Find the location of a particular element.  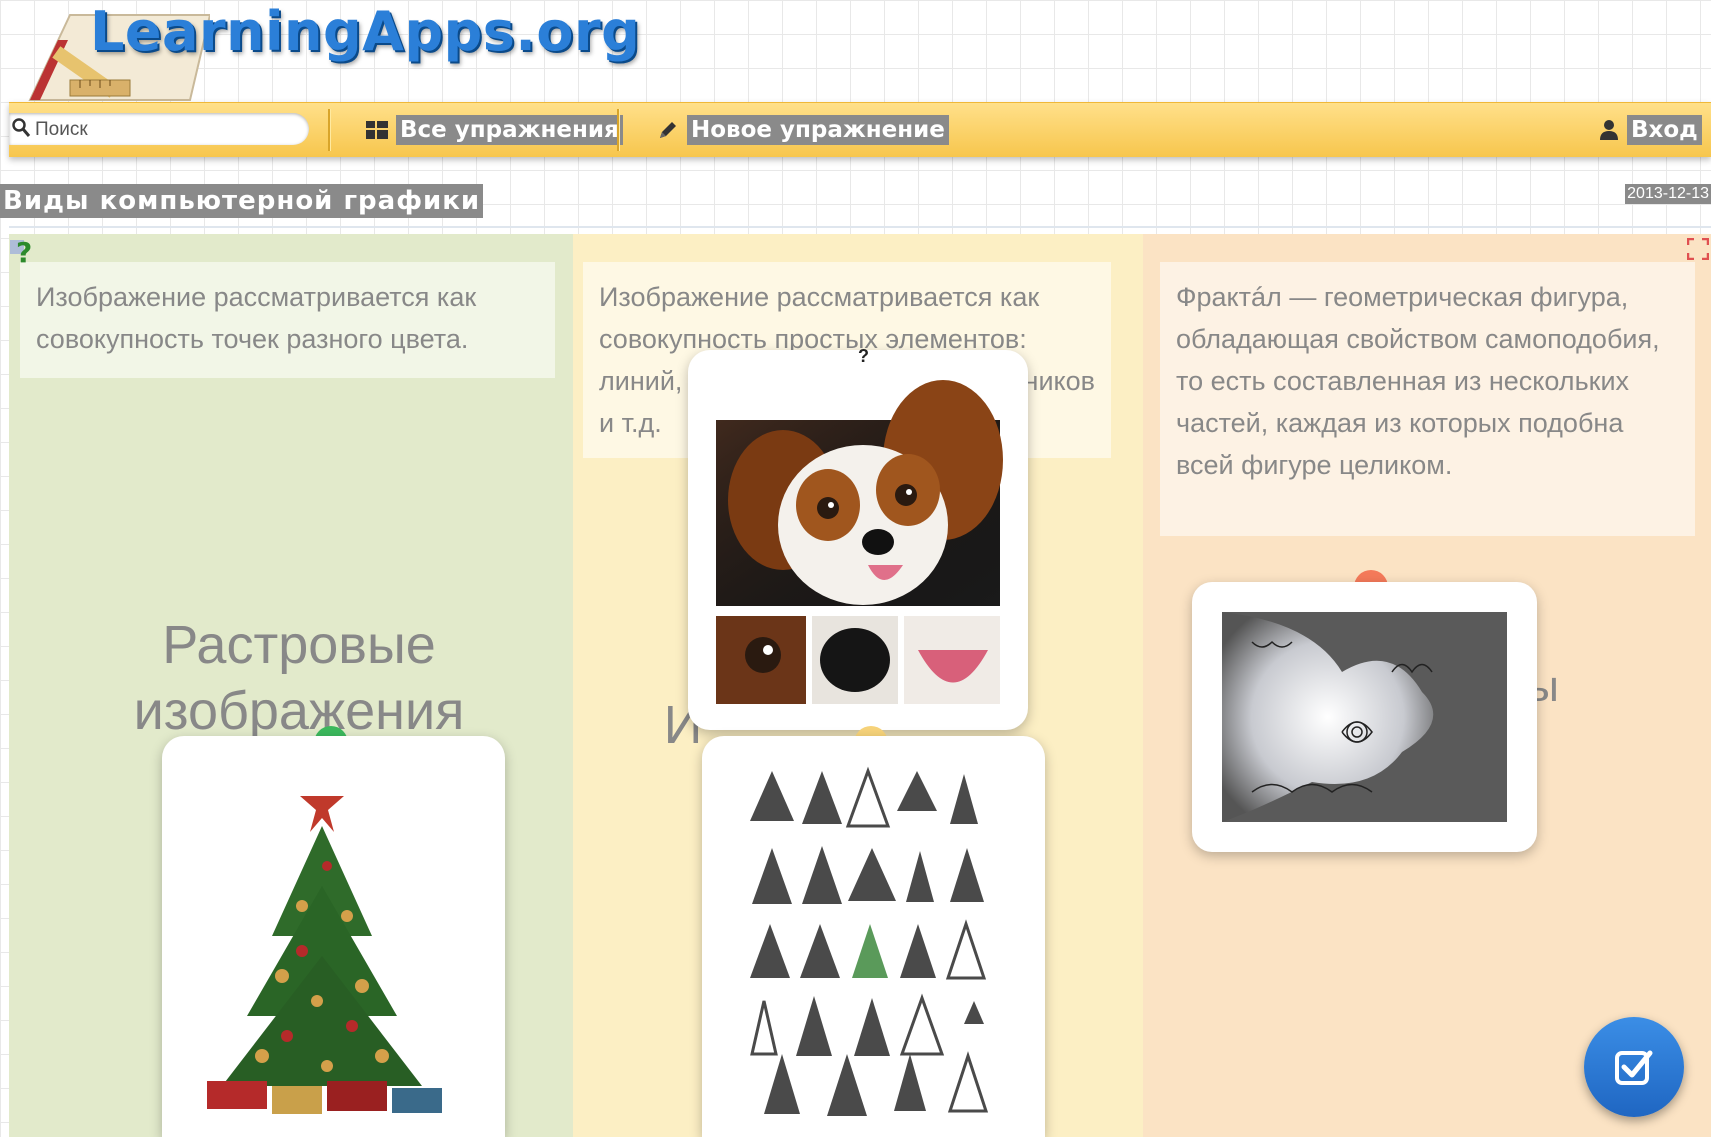

image-card-vector-trees is located at coordinates (873, 936).